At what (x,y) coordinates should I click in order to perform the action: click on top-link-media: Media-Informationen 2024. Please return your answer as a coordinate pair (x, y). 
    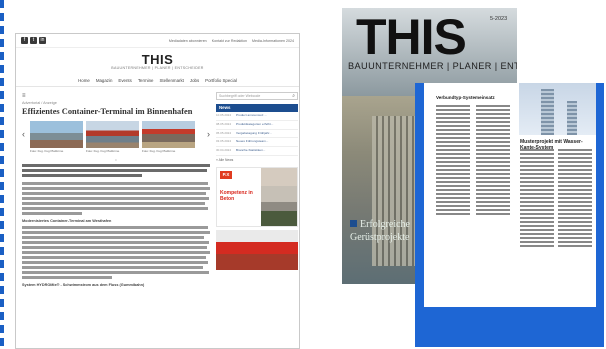
    Looking at the image, I should click on (273, 41).